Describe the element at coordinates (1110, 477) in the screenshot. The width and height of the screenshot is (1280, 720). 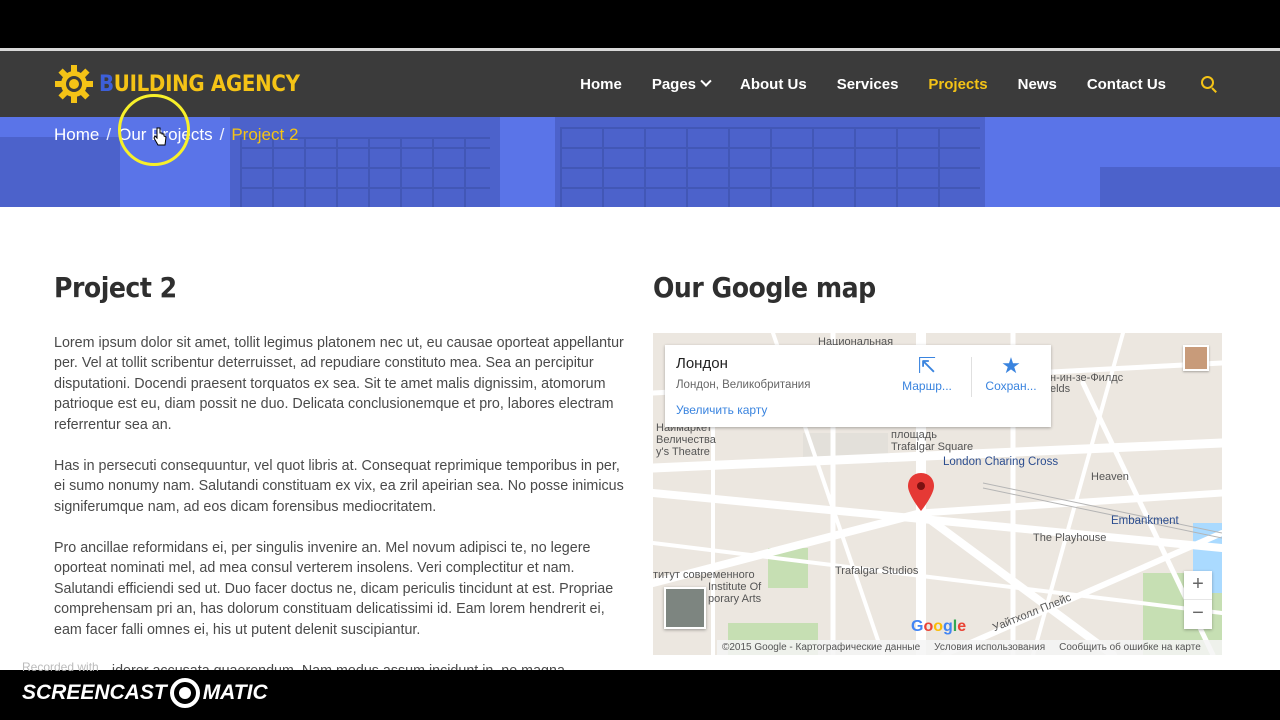
I see `map-label: Heaven` at that location.